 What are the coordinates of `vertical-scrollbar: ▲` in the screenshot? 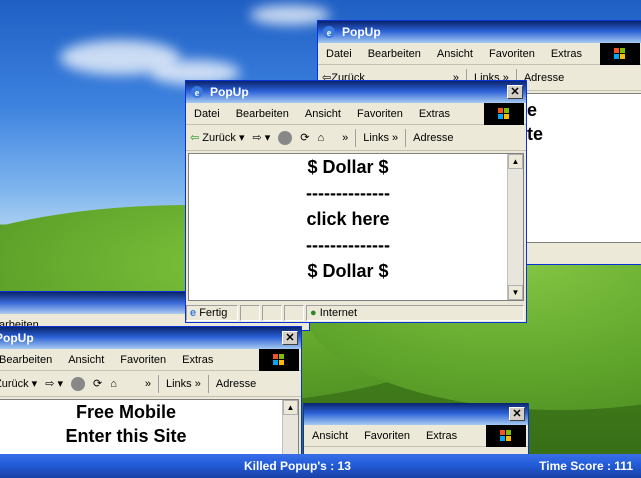 It's located at (290, 429).